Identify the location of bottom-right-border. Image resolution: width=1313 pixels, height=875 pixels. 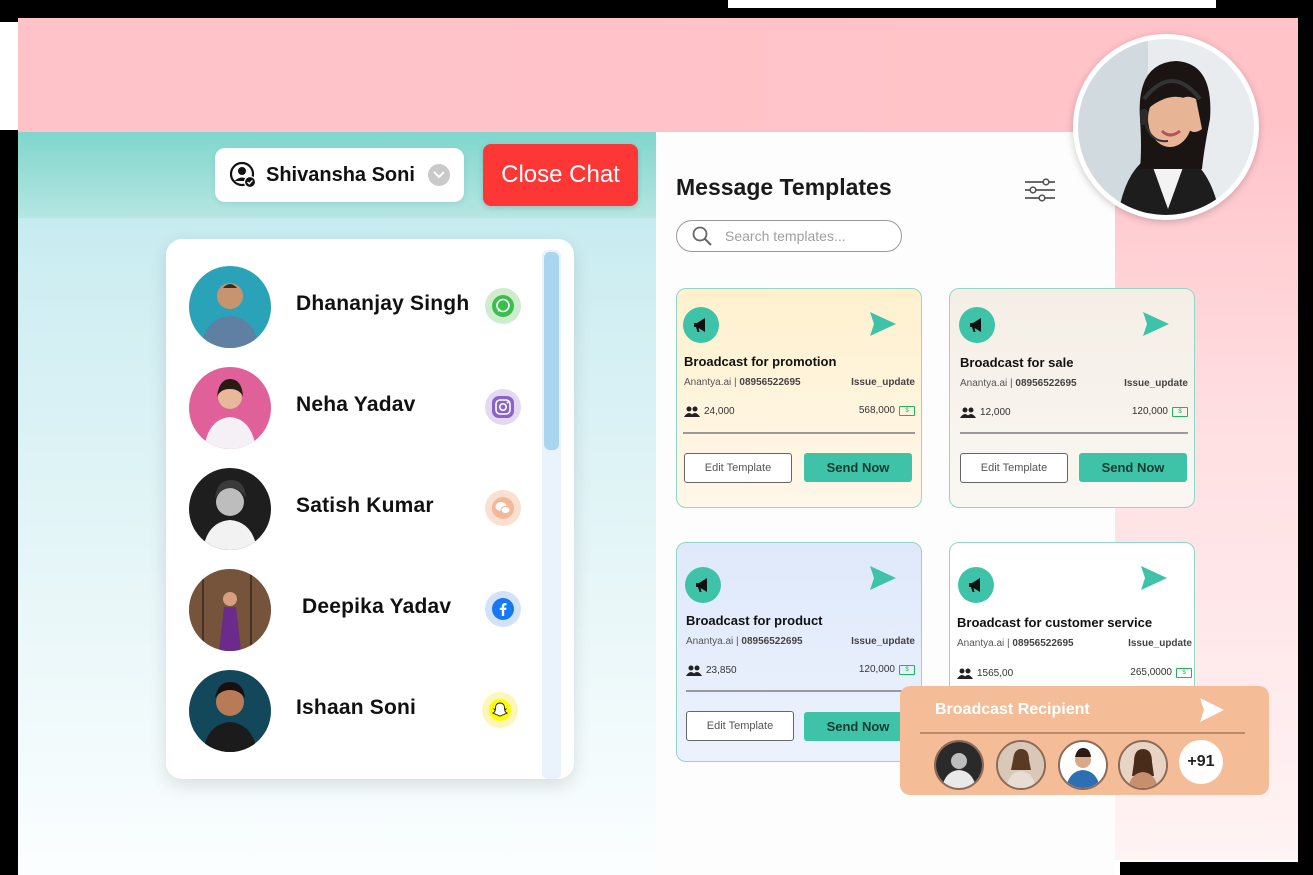
(1216, 868).